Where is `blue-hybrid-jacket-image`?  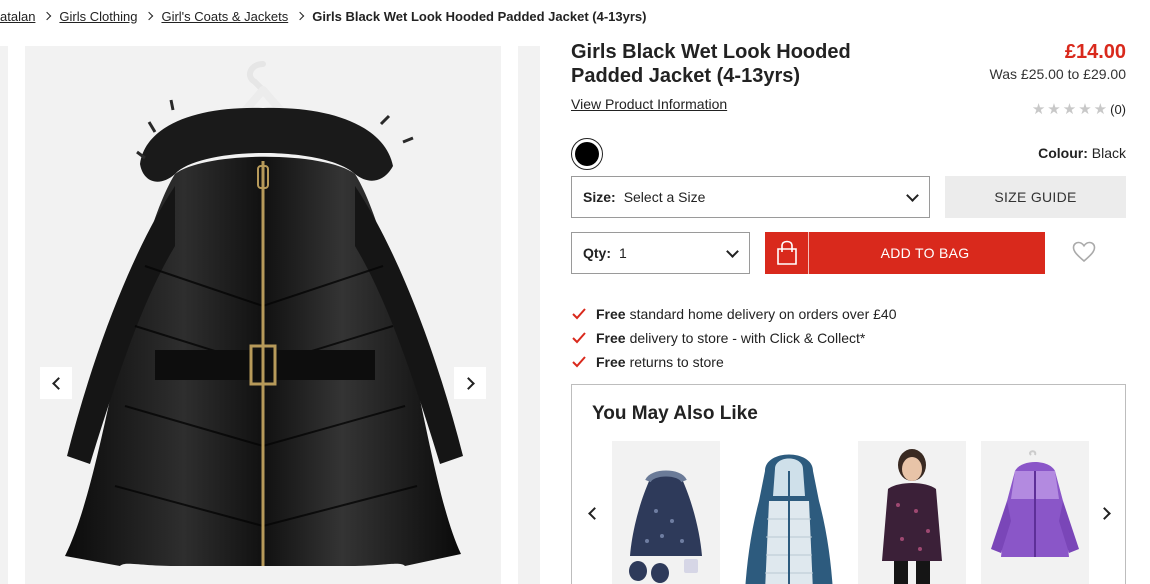 blue-hybrid-jacket-image is located at coordinates (789, 519).